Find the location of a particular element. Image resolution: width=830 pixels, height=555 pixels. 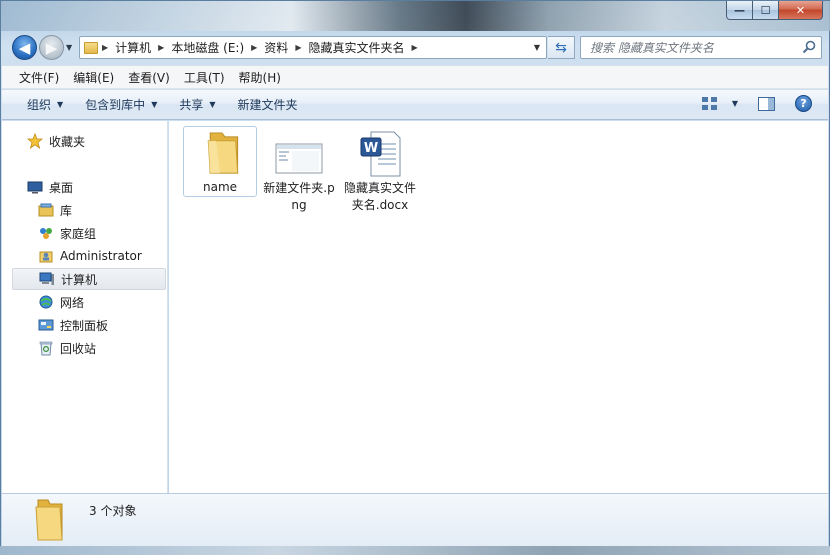

file-name: name is located at coordinates (220, 187).